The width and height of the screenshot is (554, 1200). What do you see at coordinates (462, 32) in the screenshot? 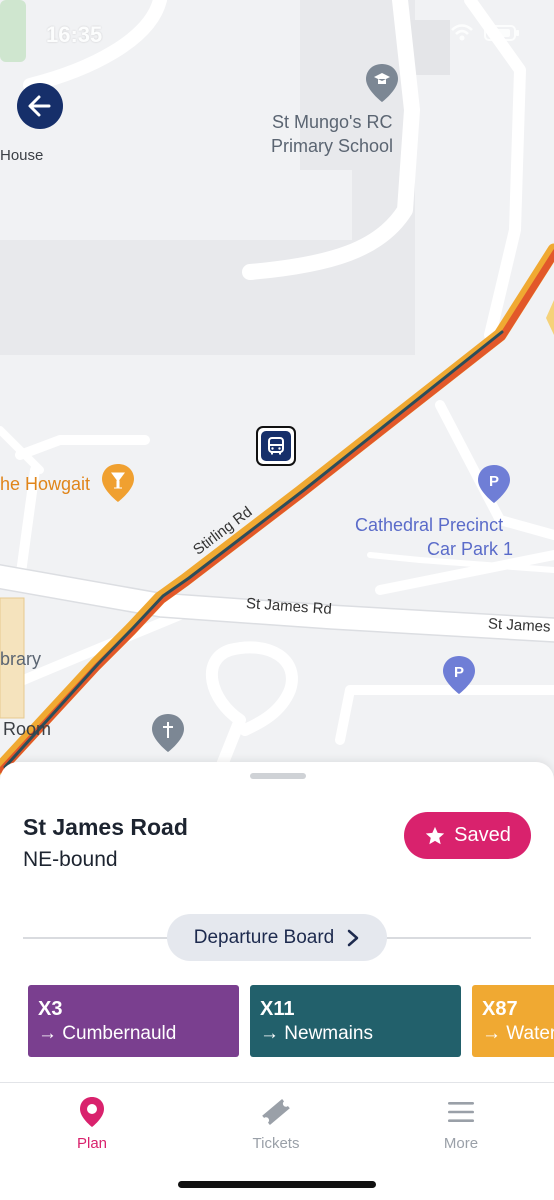
I see `wifi-icon` at bounding box center [462, 32].